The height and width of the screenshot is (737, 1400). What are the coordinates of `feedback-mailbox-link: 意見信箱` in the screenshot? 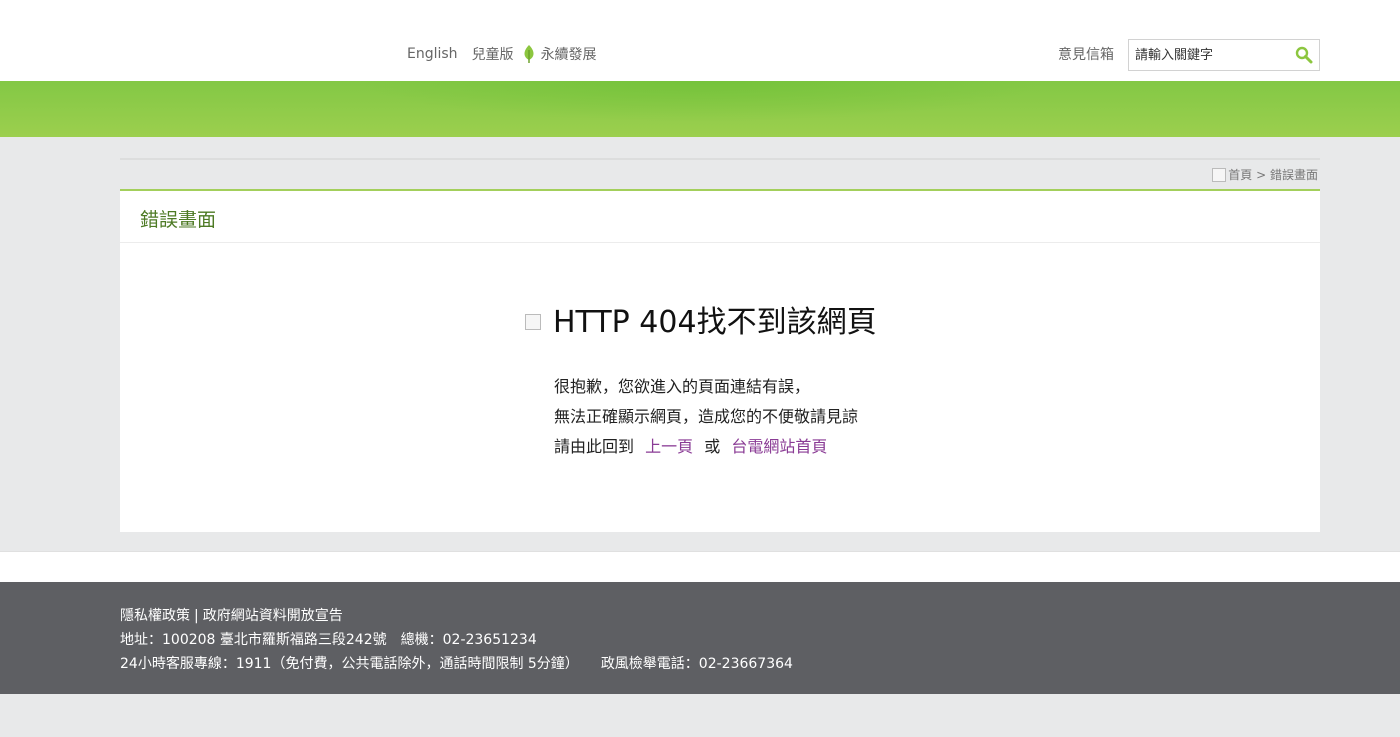 It's located at (1086, 54).